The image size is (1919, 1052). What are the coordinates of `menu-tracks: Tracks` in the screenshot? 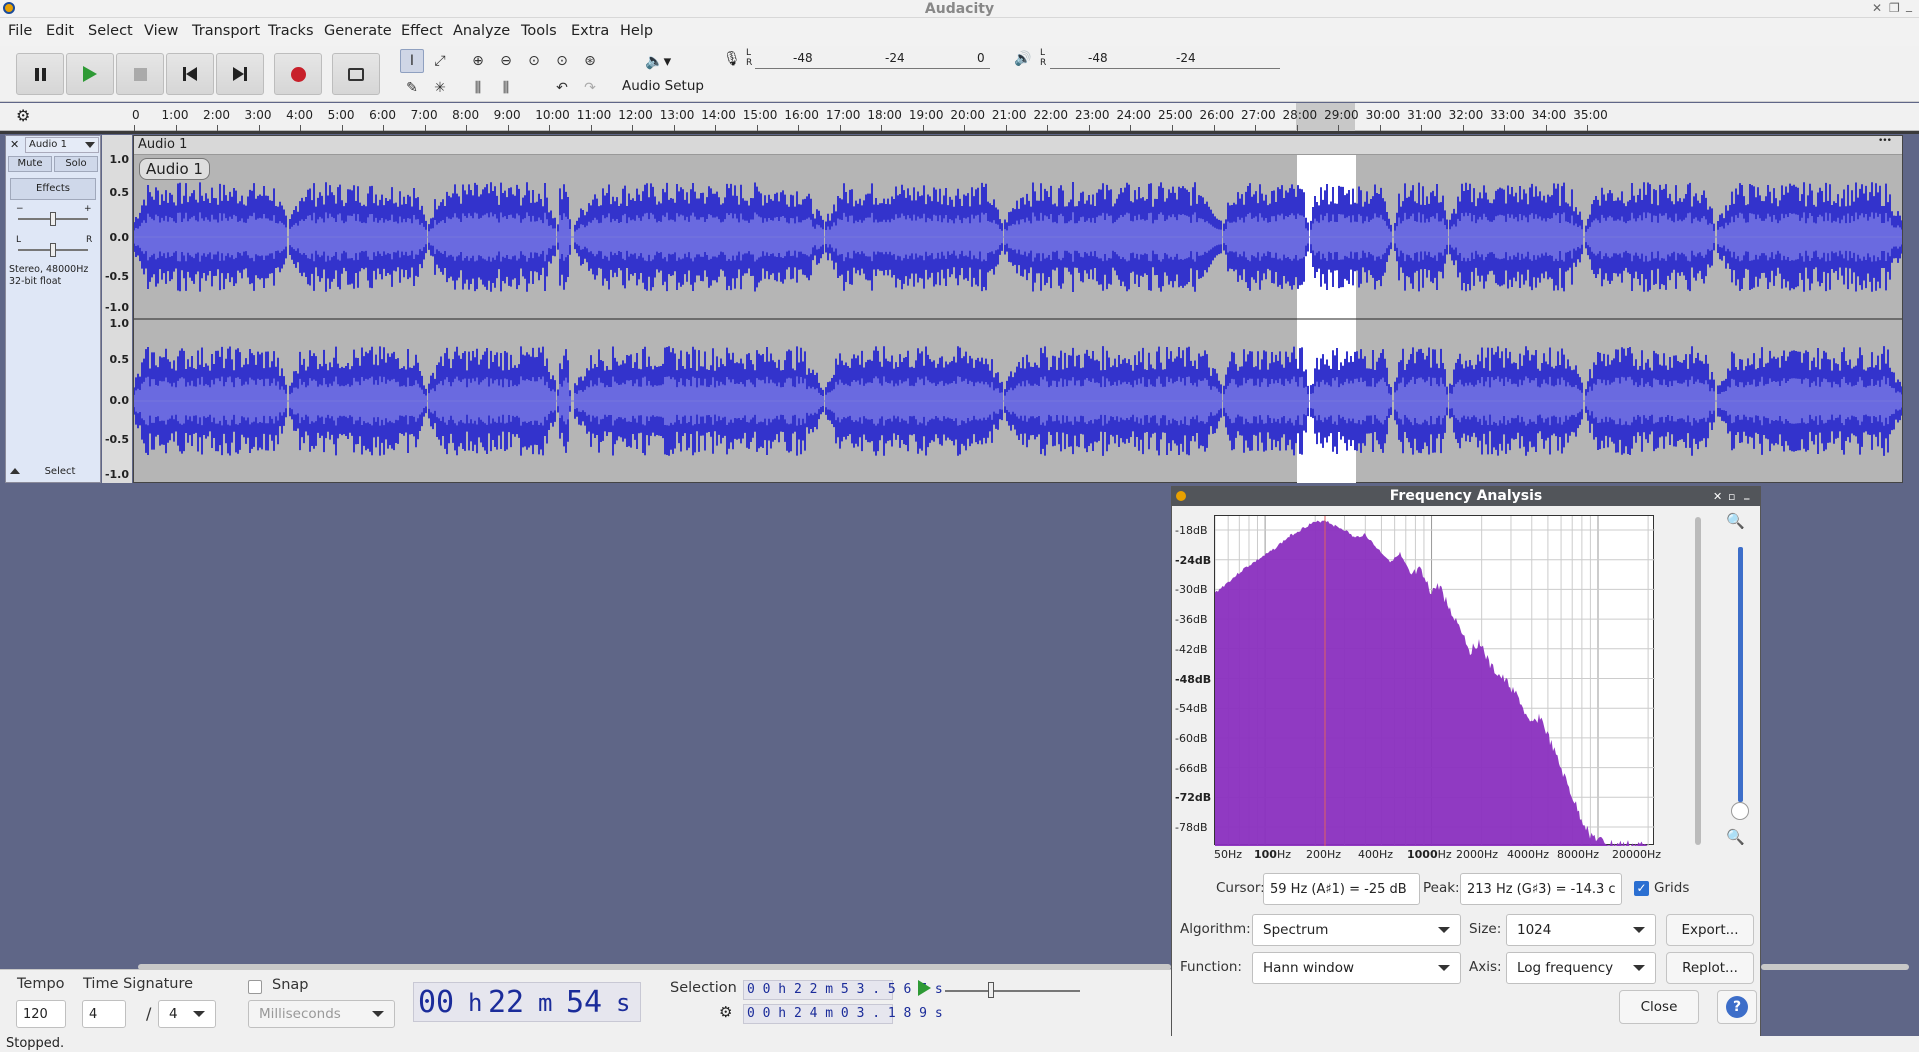 It's located at (291, 31).